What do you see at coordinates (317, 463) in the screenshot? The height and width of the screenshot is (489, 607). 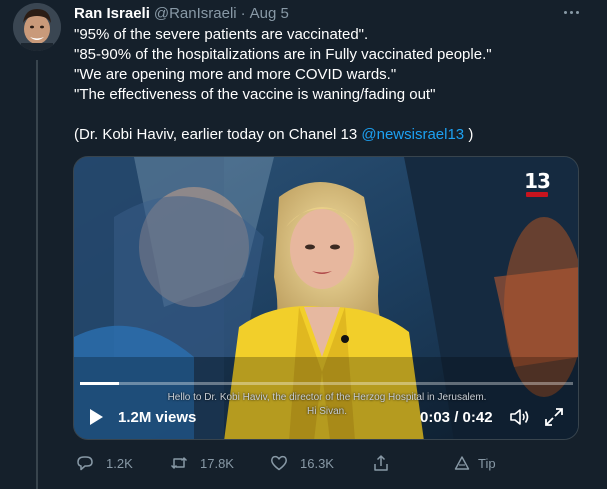 I see `like-count: 16.3K` at bounding box center [317, 463].